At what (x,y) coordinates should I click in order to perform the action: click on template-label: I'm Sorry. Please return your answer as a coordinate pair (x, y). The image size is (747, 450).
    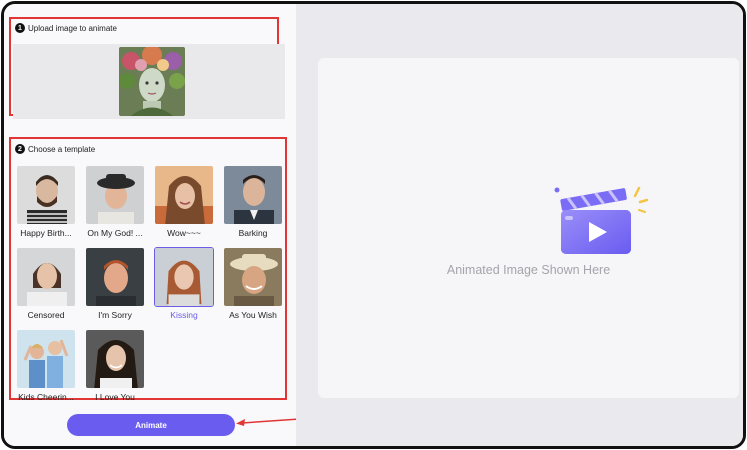
    Looking at the image, I should click on (115, 315).